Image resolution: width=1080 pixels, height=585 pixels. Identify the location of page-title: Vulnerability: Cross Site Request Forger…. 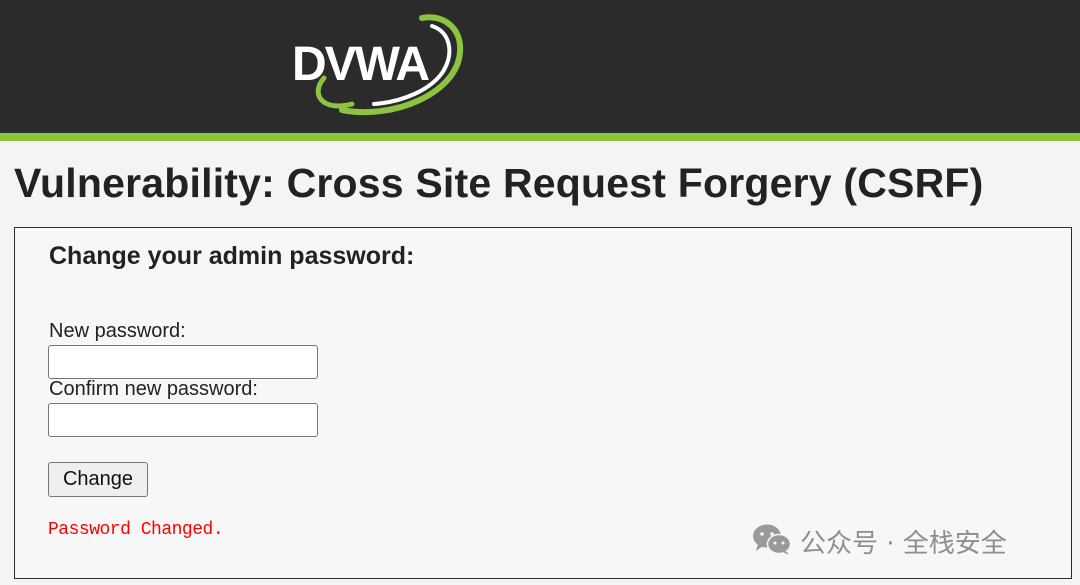
(499, 183).